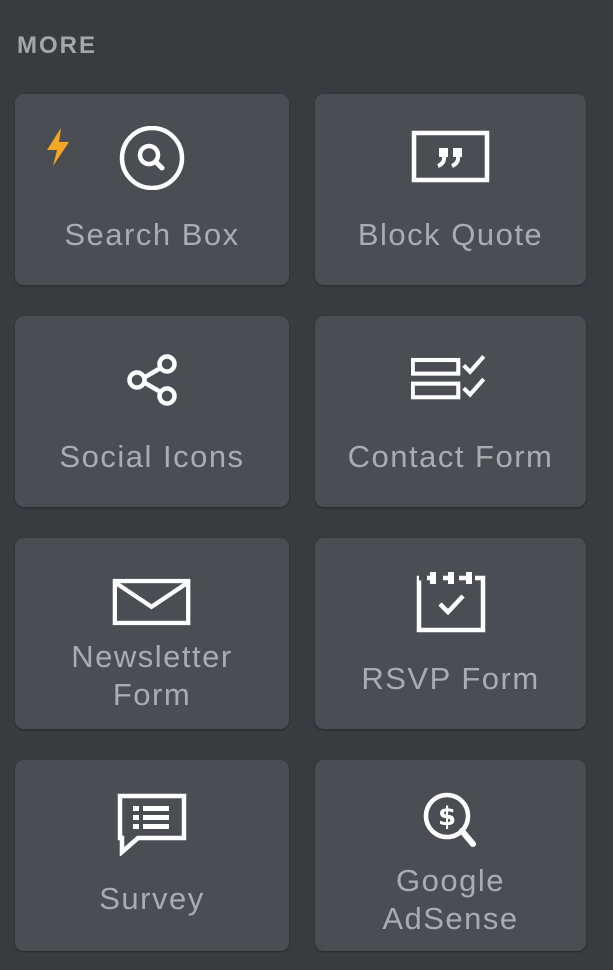 The image size is (613, 970). What do you see at coordinates (450, 456) in the screenshot?
I see `tile-label: Contact Form` at bounding box center [450, 456].